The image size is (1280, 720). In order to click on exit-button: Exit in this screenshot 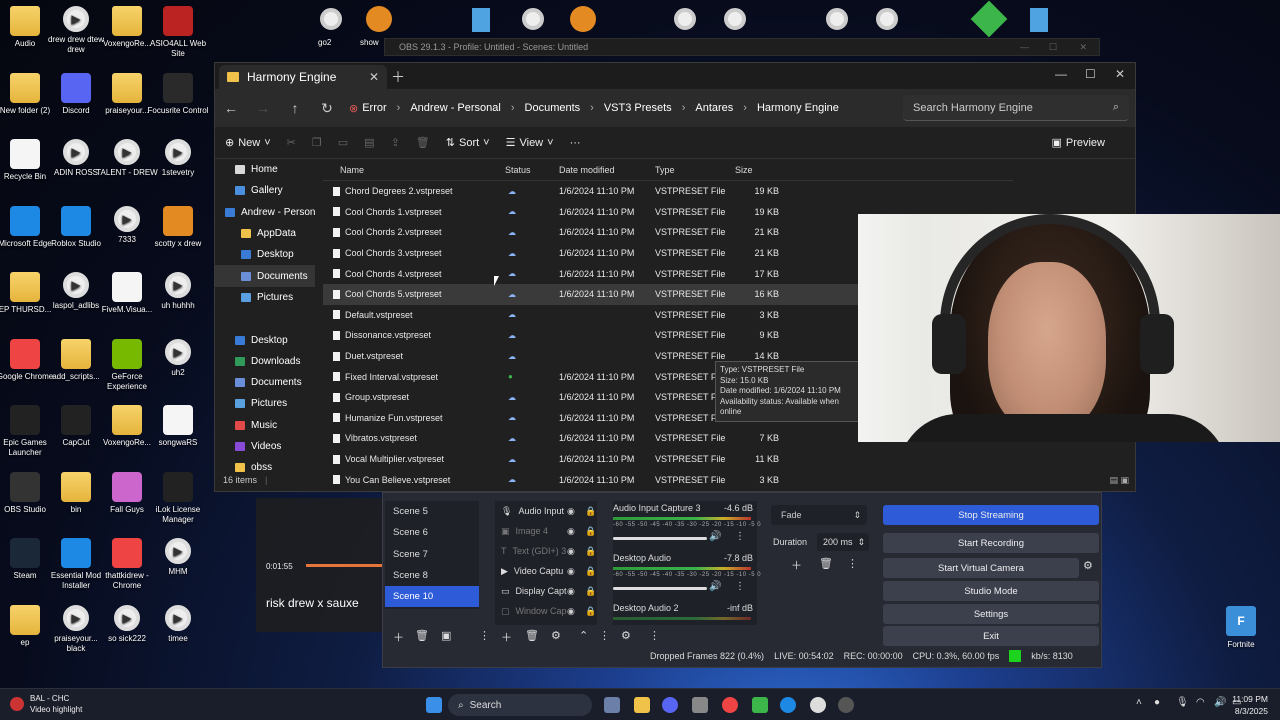, I will do `click(991, 636)`.